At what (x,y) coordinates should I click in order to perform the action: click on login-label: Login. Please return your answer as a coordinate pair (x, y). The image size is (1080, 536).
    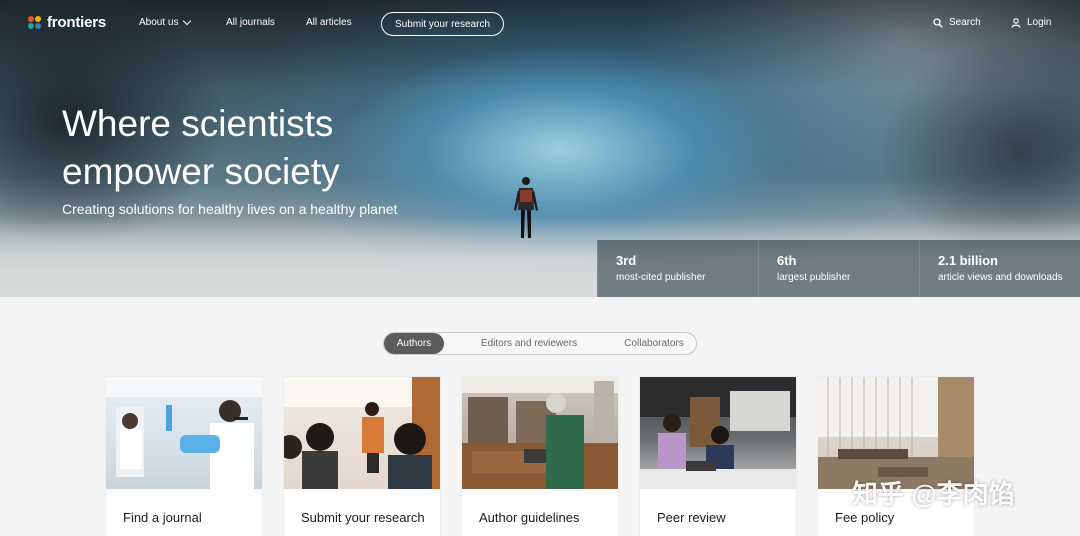
    Looking at the image, I should click on (1039, 22).